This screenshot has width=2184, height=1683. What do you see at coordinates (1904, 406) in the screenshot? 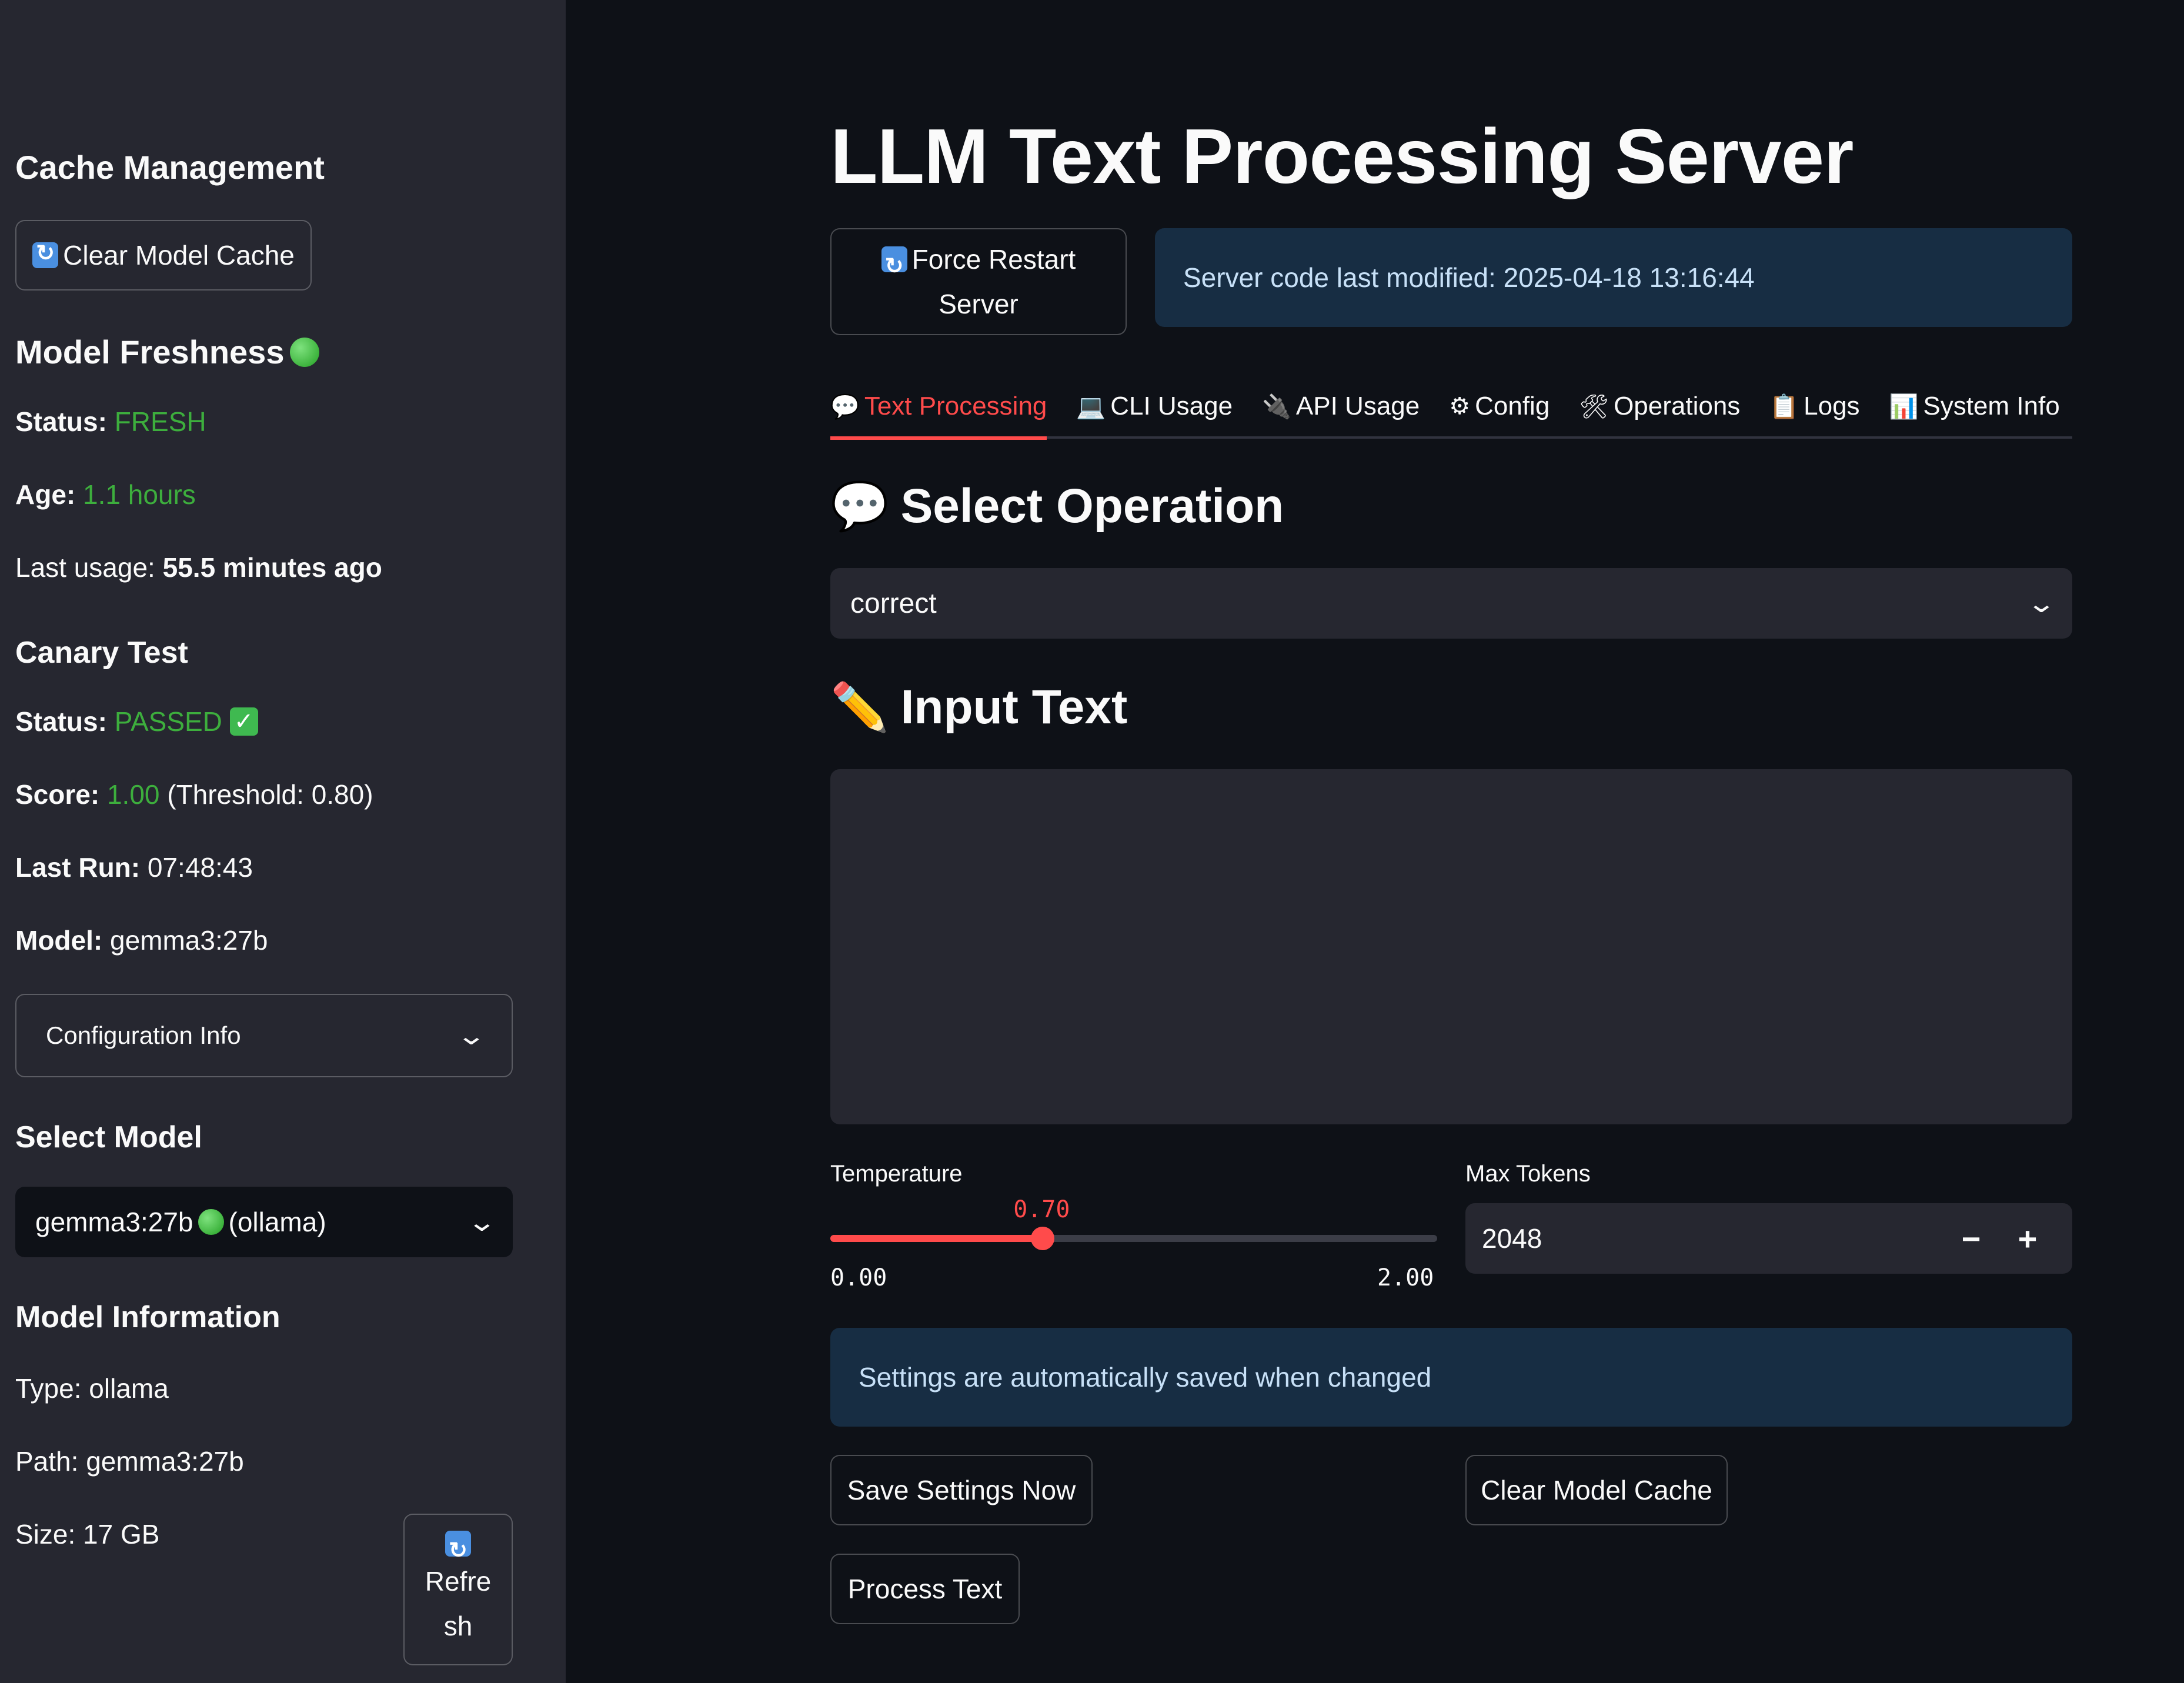
I see `bar-chart-icon: 📊` at bounding box center [1904, 406].